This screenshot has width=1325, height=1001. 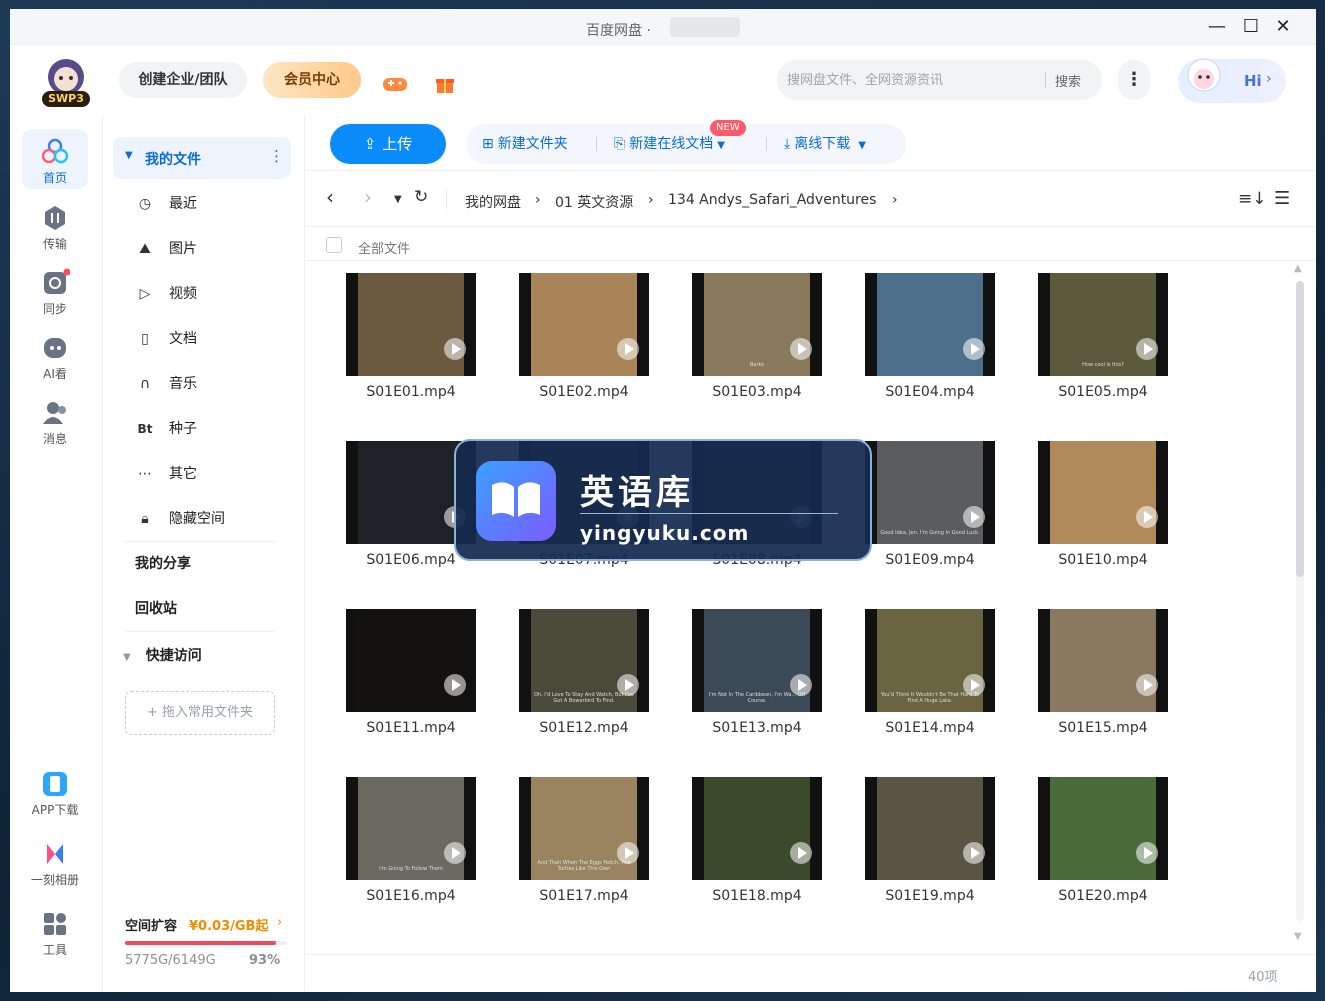 I want to click on breadcrumb-item: 134 Andys_Safari_Adventures, so click(x=772, y=200).